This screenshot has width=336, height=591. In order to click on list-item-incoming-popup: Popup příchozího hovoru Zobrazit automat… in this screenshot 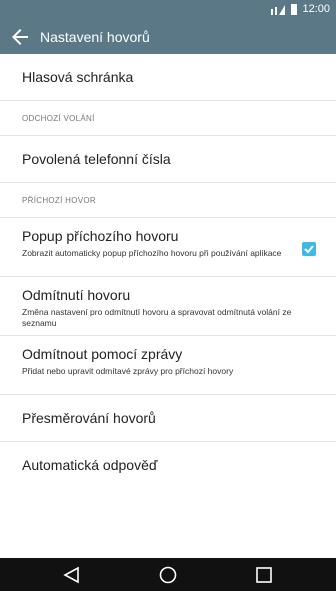, I will do `click(168, 247)`.